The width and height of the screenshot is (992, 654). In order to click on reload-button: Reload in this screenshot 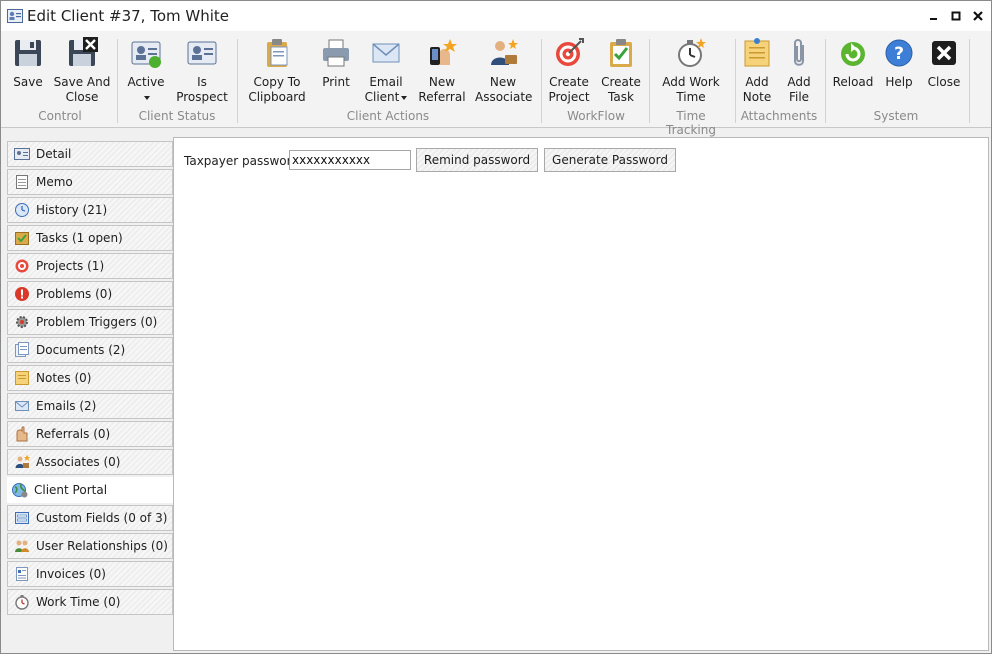, I will do `click(853, 63)`.